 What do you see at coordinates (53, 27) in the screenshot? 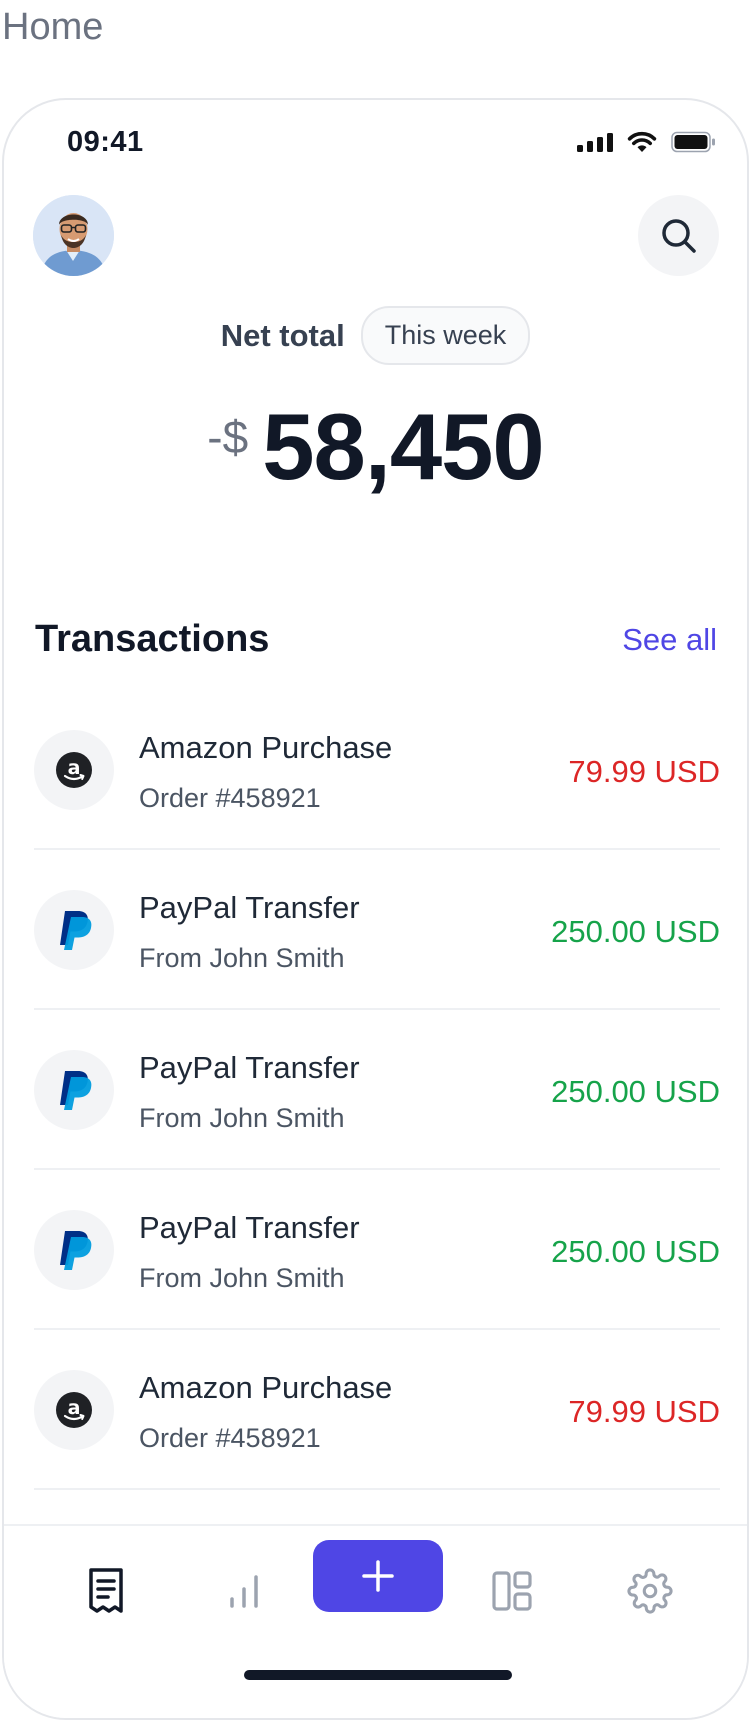
I see `page-label: Home` at bounding box center [53, 27].